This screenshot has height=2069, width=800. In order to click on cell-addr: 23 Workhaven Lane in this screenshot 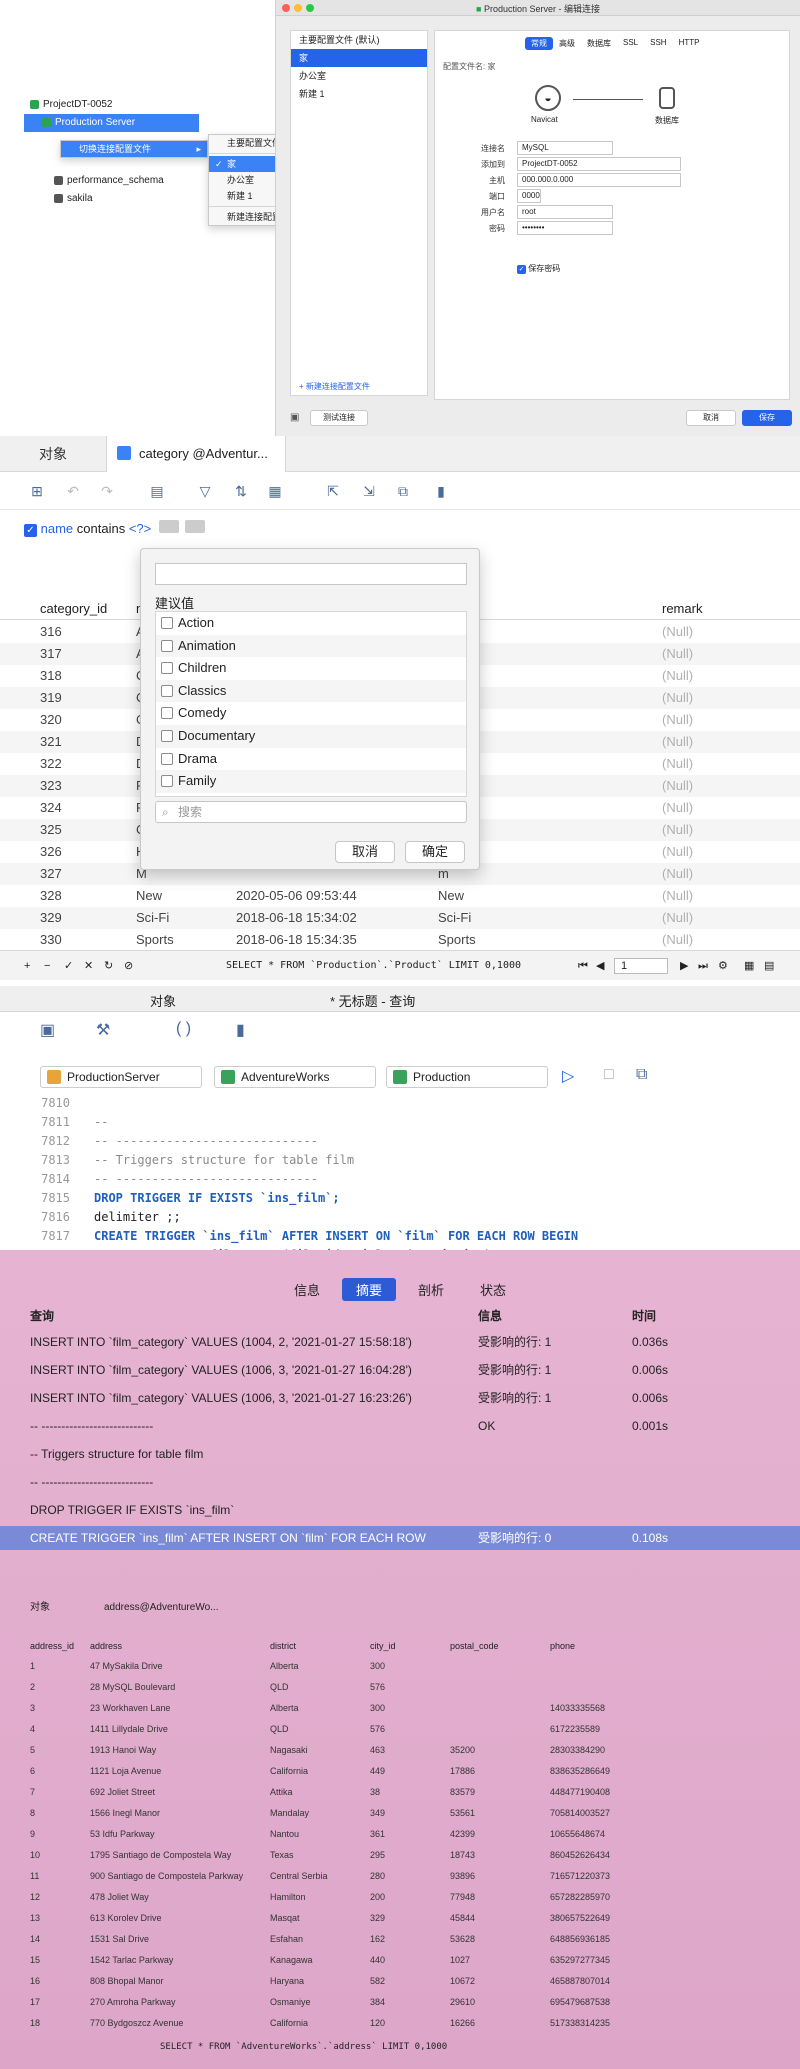, I will do `click(130, 1708)`.